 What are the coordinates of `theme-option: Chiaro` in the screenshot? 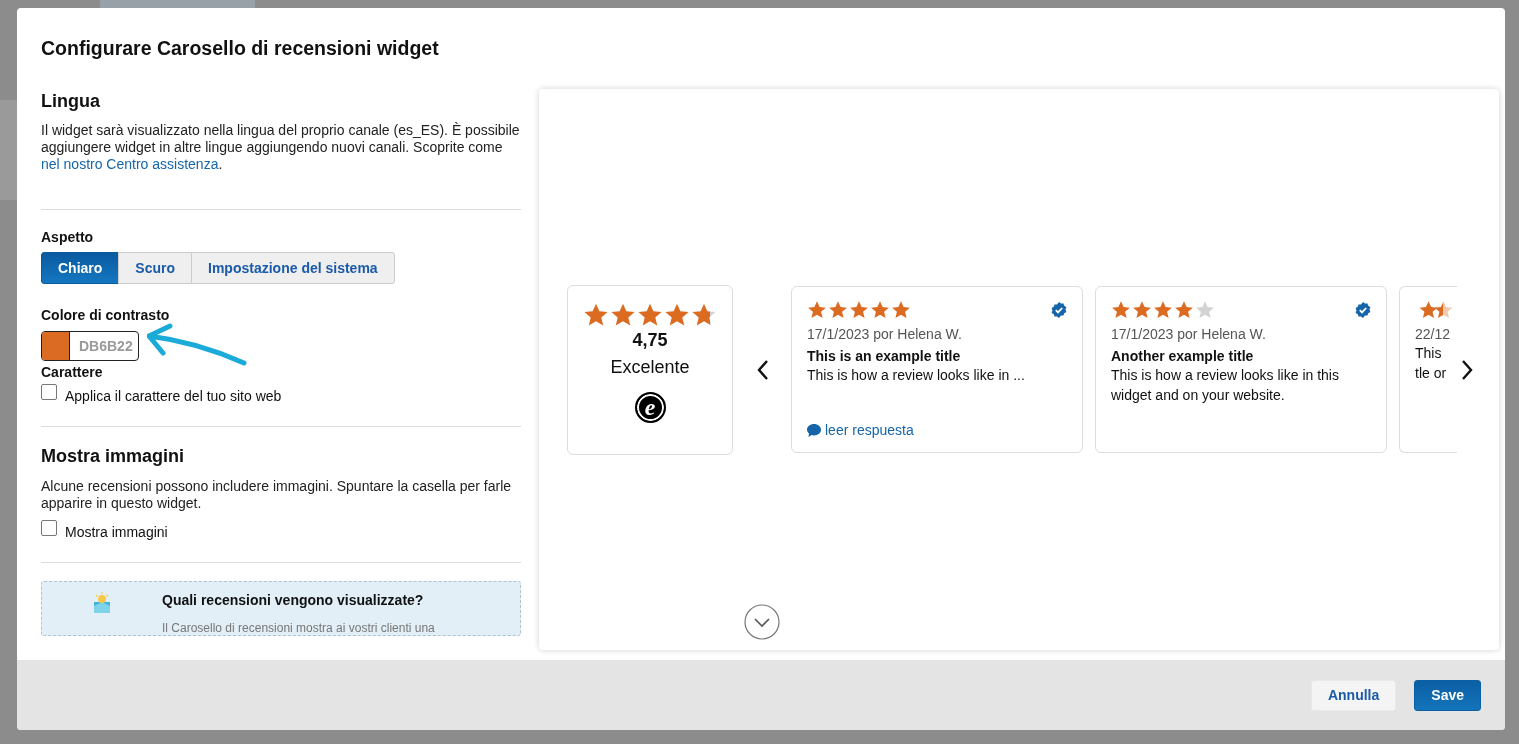 It's located at (80, 268).